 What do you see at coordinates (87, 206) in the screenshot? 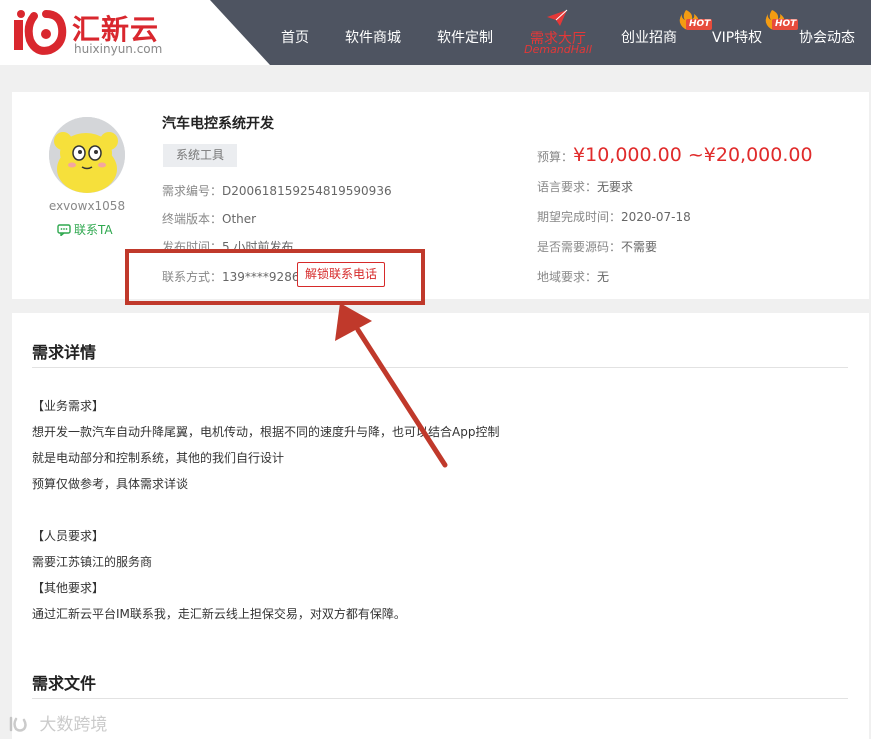
I see `username: exvowx1058` at bounding box center [87, 206].